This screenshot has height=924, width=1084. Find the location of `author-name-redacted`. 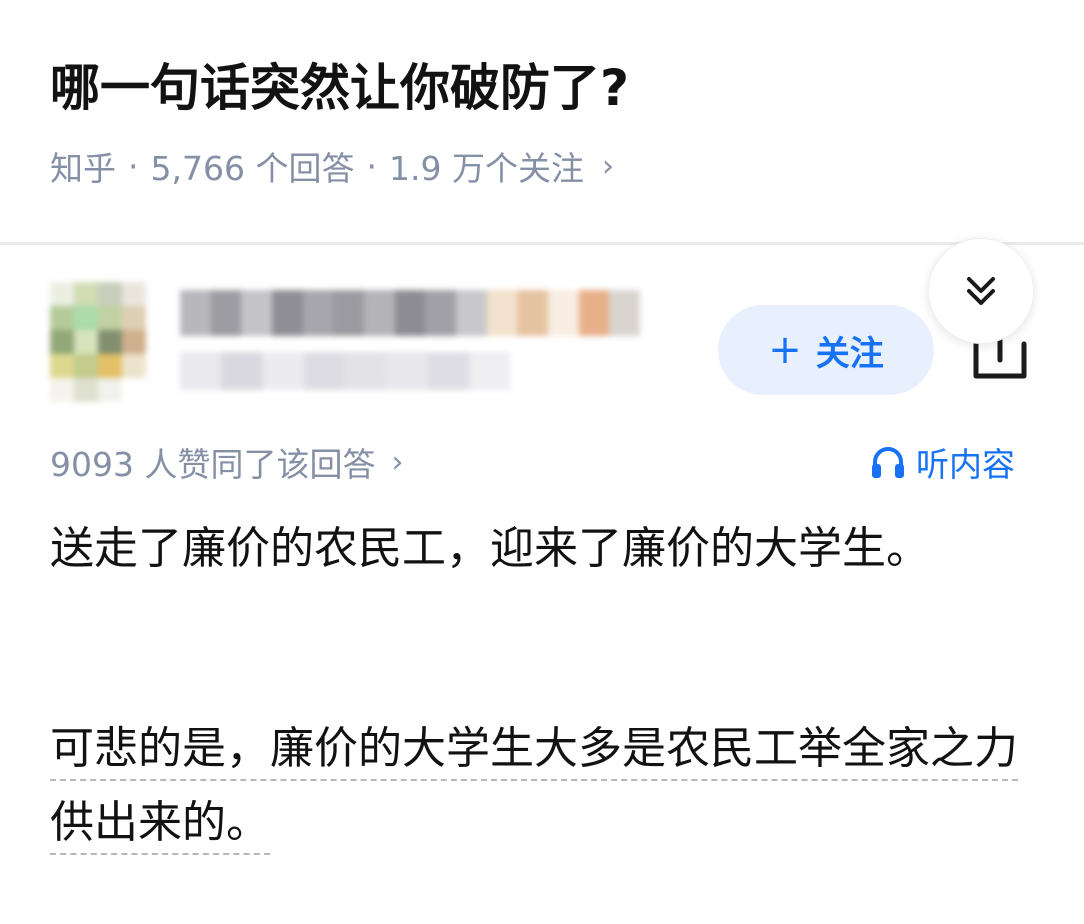

author-name-redacted is located at coordinates (410, 313).